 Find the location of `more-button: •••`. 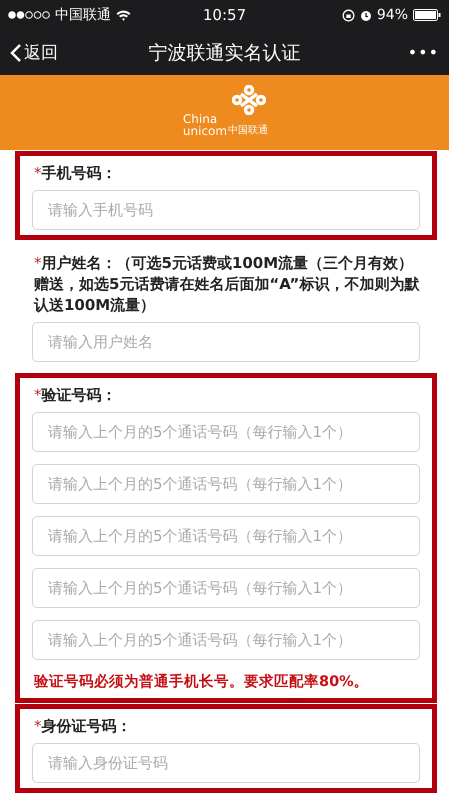

more-button: ••• is located at coordinates (394, 52).